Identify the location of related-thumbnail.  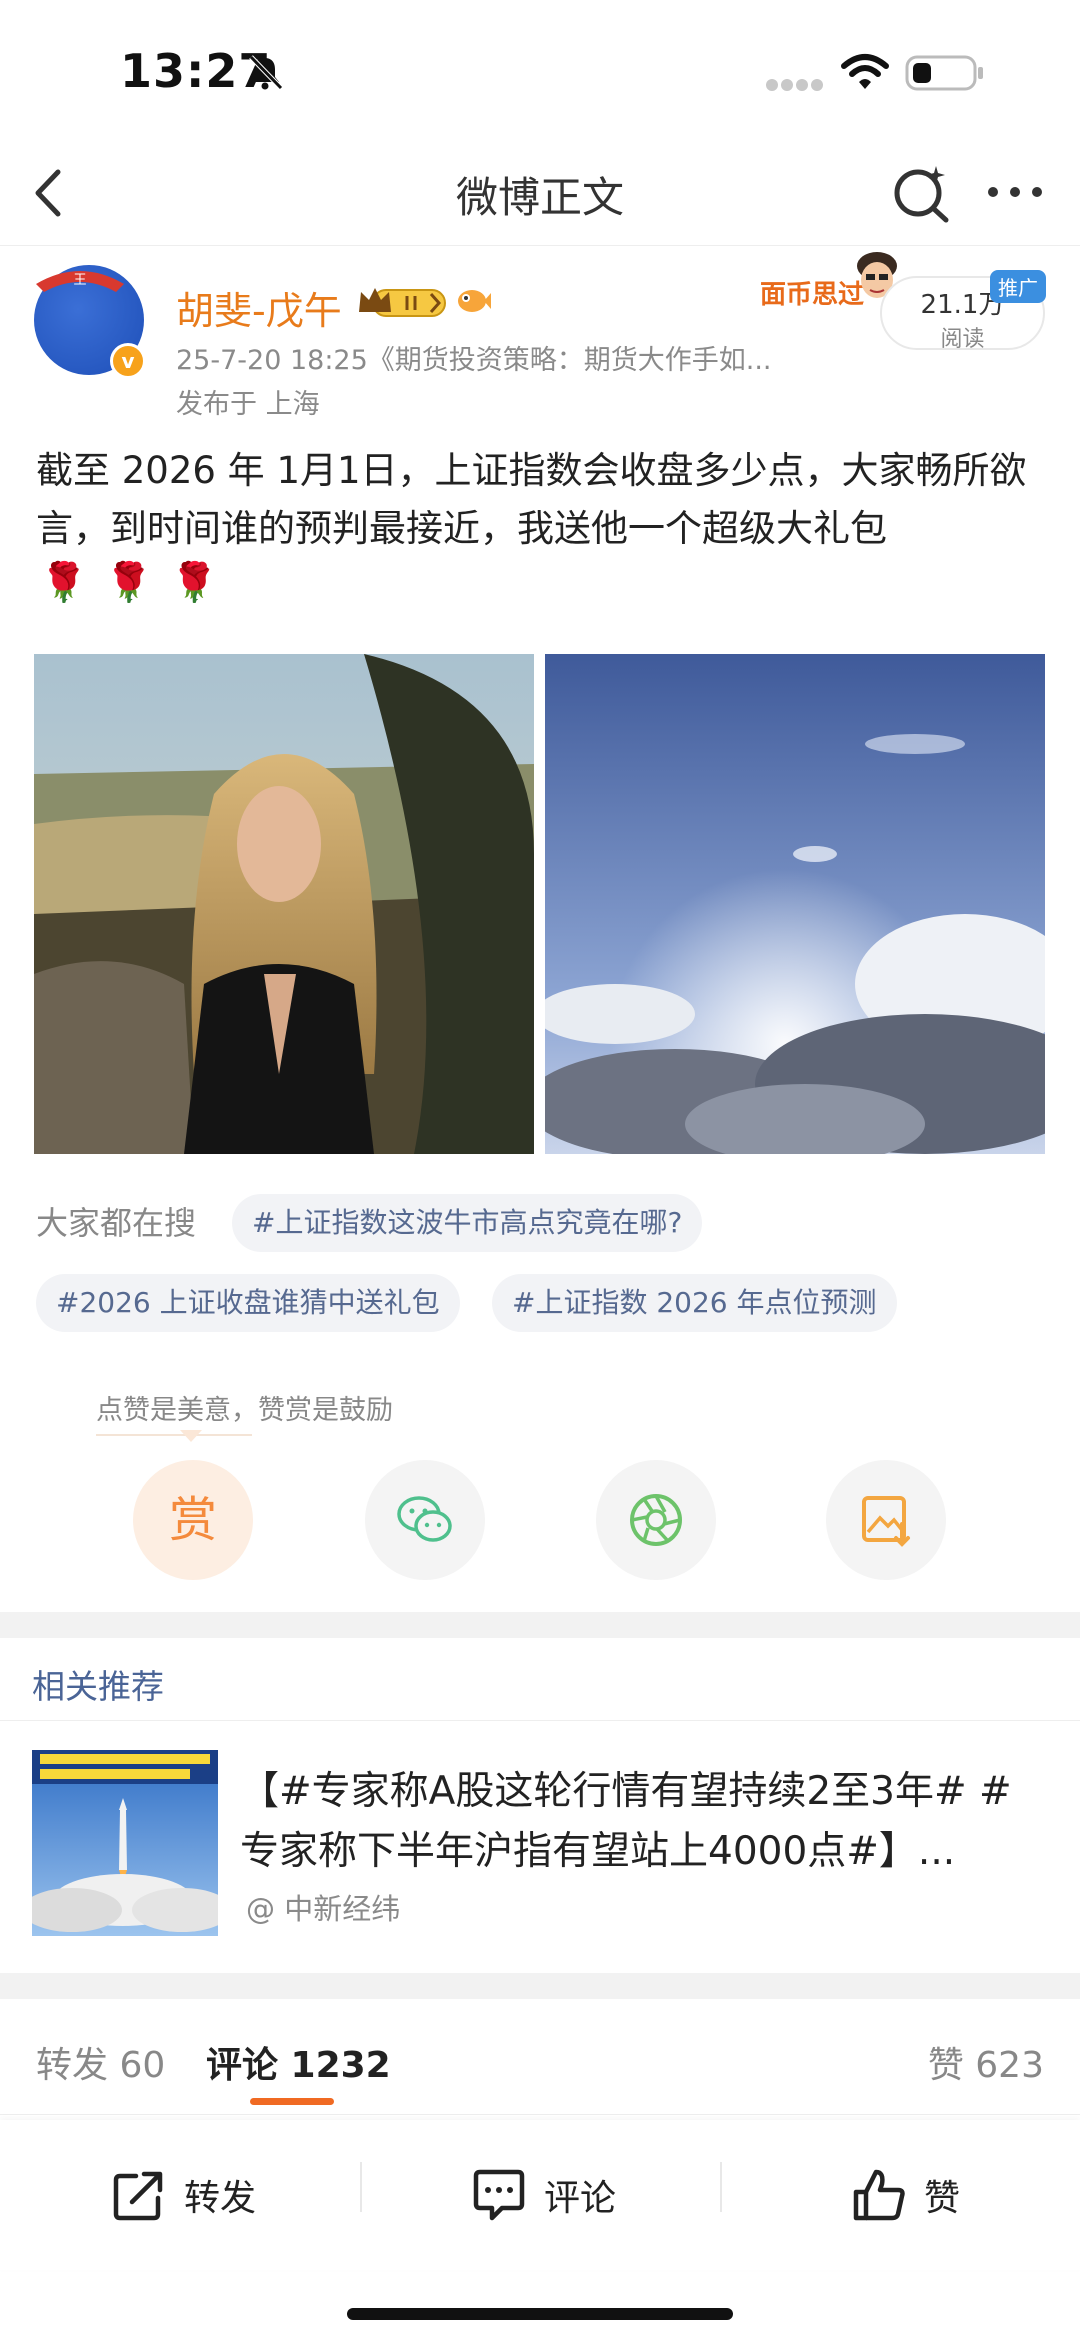
(125, 1843).